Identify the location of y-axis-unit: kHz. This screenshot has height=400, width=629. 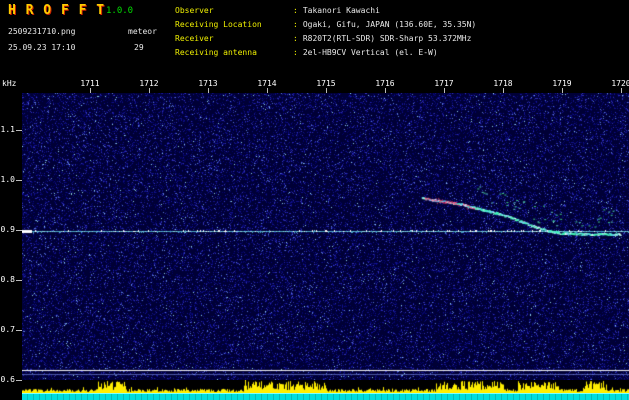
(9, 83).